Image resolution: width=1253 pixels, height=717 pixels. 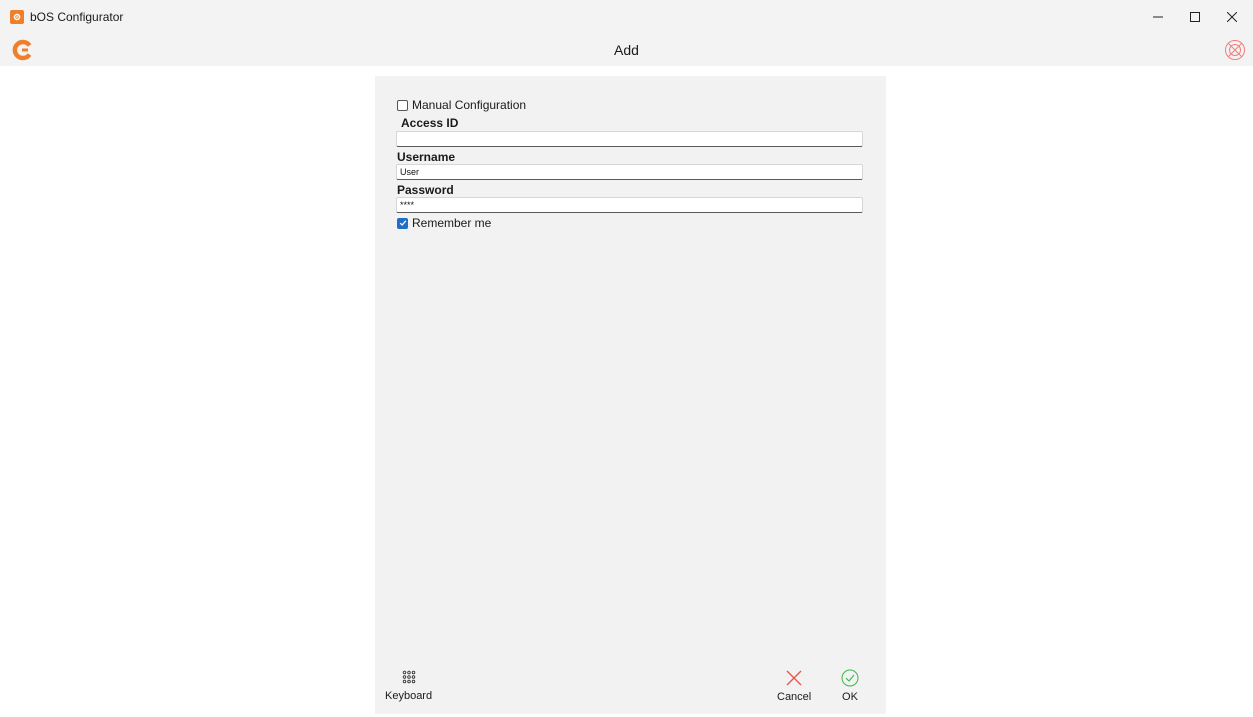 I want to click on password-label: Password, so click(x=425, y=190).